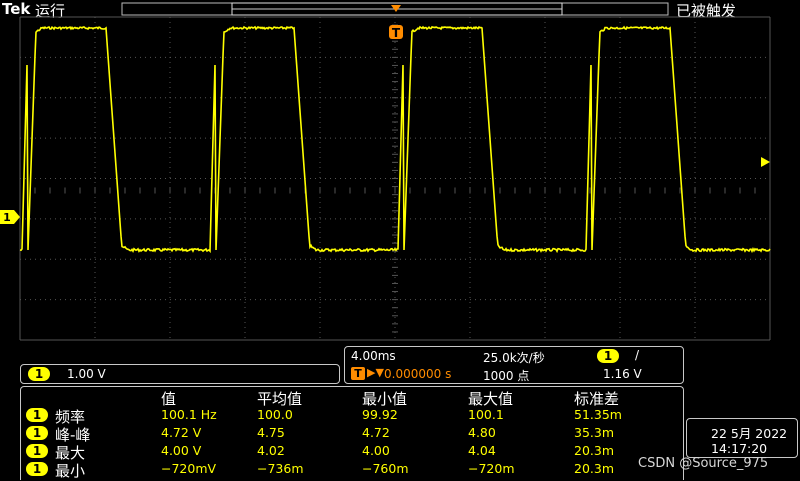 The width and height of the screenshot is (800, 481). I want to click on trigger-level-marker, so click(765, 162).